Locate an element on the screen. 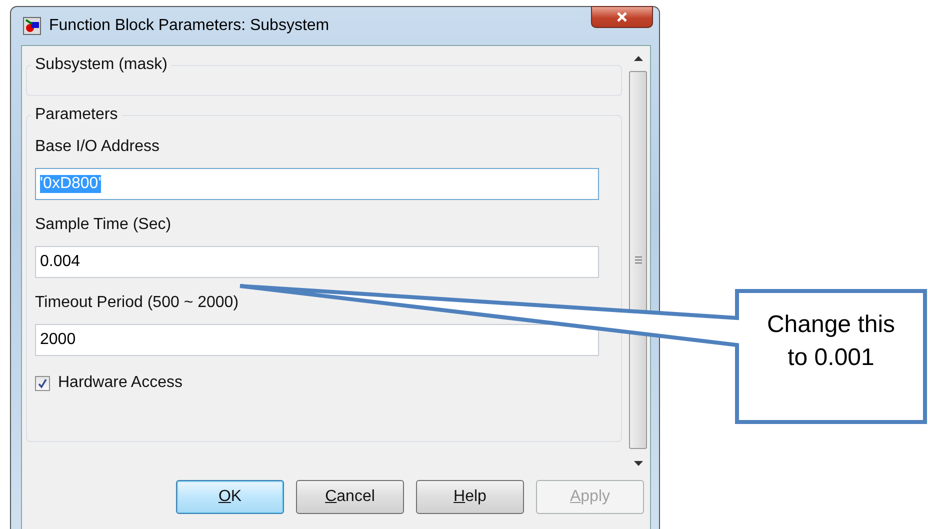 Image resolution: width=928 pixels, height=529 pixels. callout-text: Change this to 0.001 is located at coordinates (831, 341).